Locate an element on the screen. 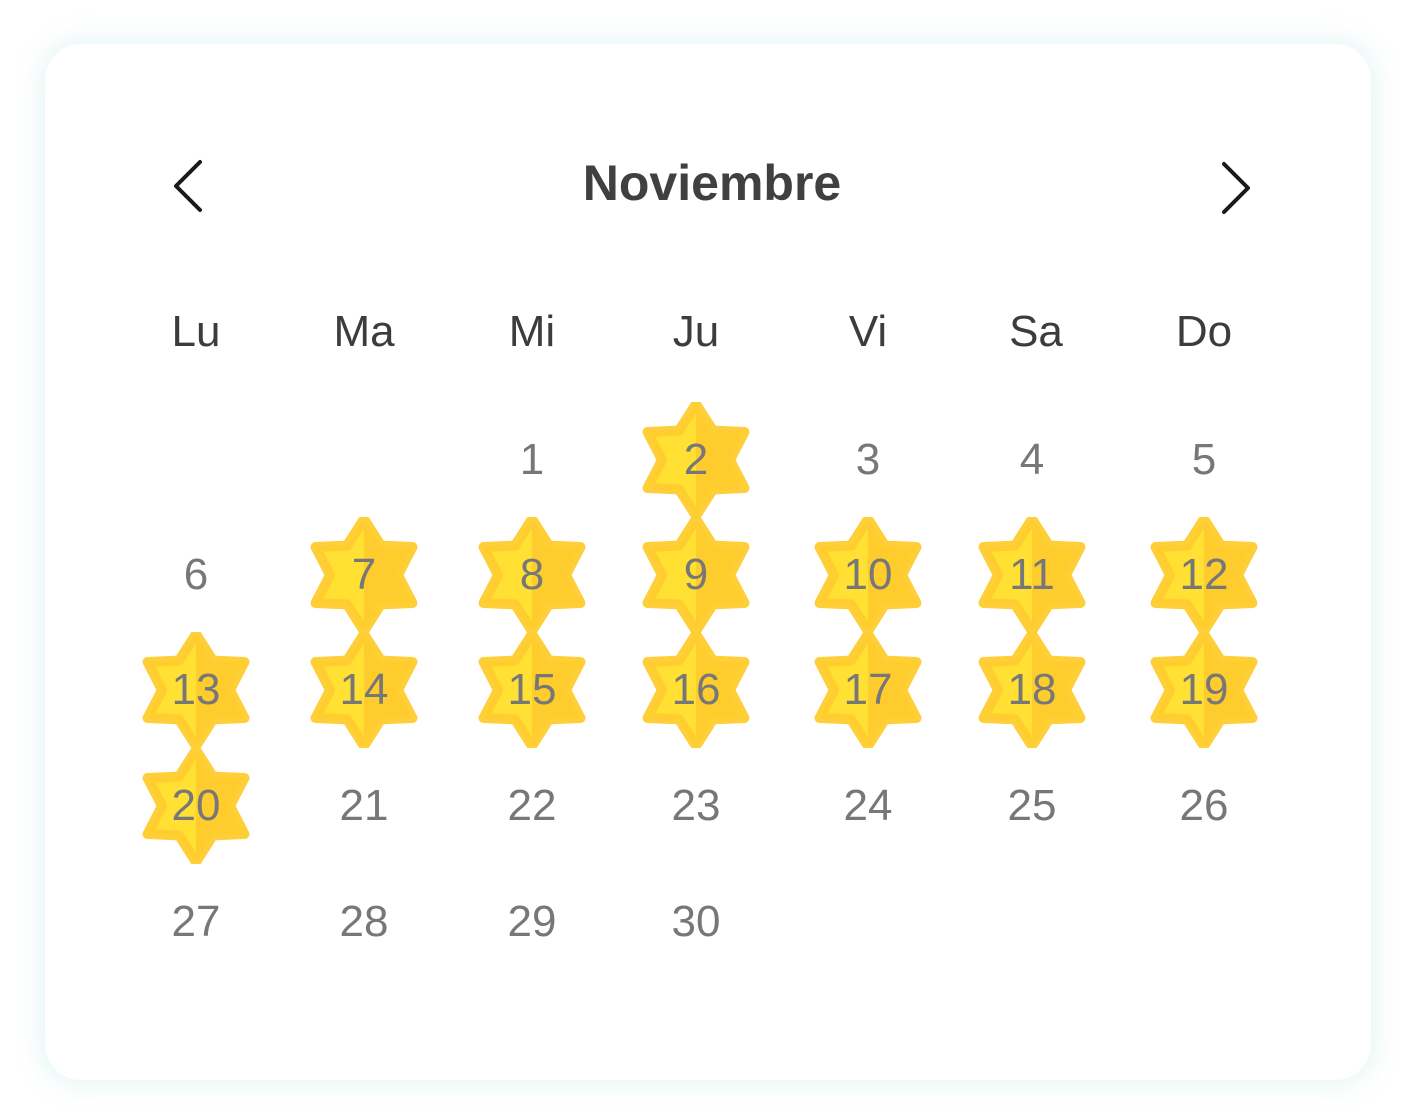 Image resolution: width=1412 pixels, height=1120 pixels. day-number: 10 is located at coordinates (868, 574).